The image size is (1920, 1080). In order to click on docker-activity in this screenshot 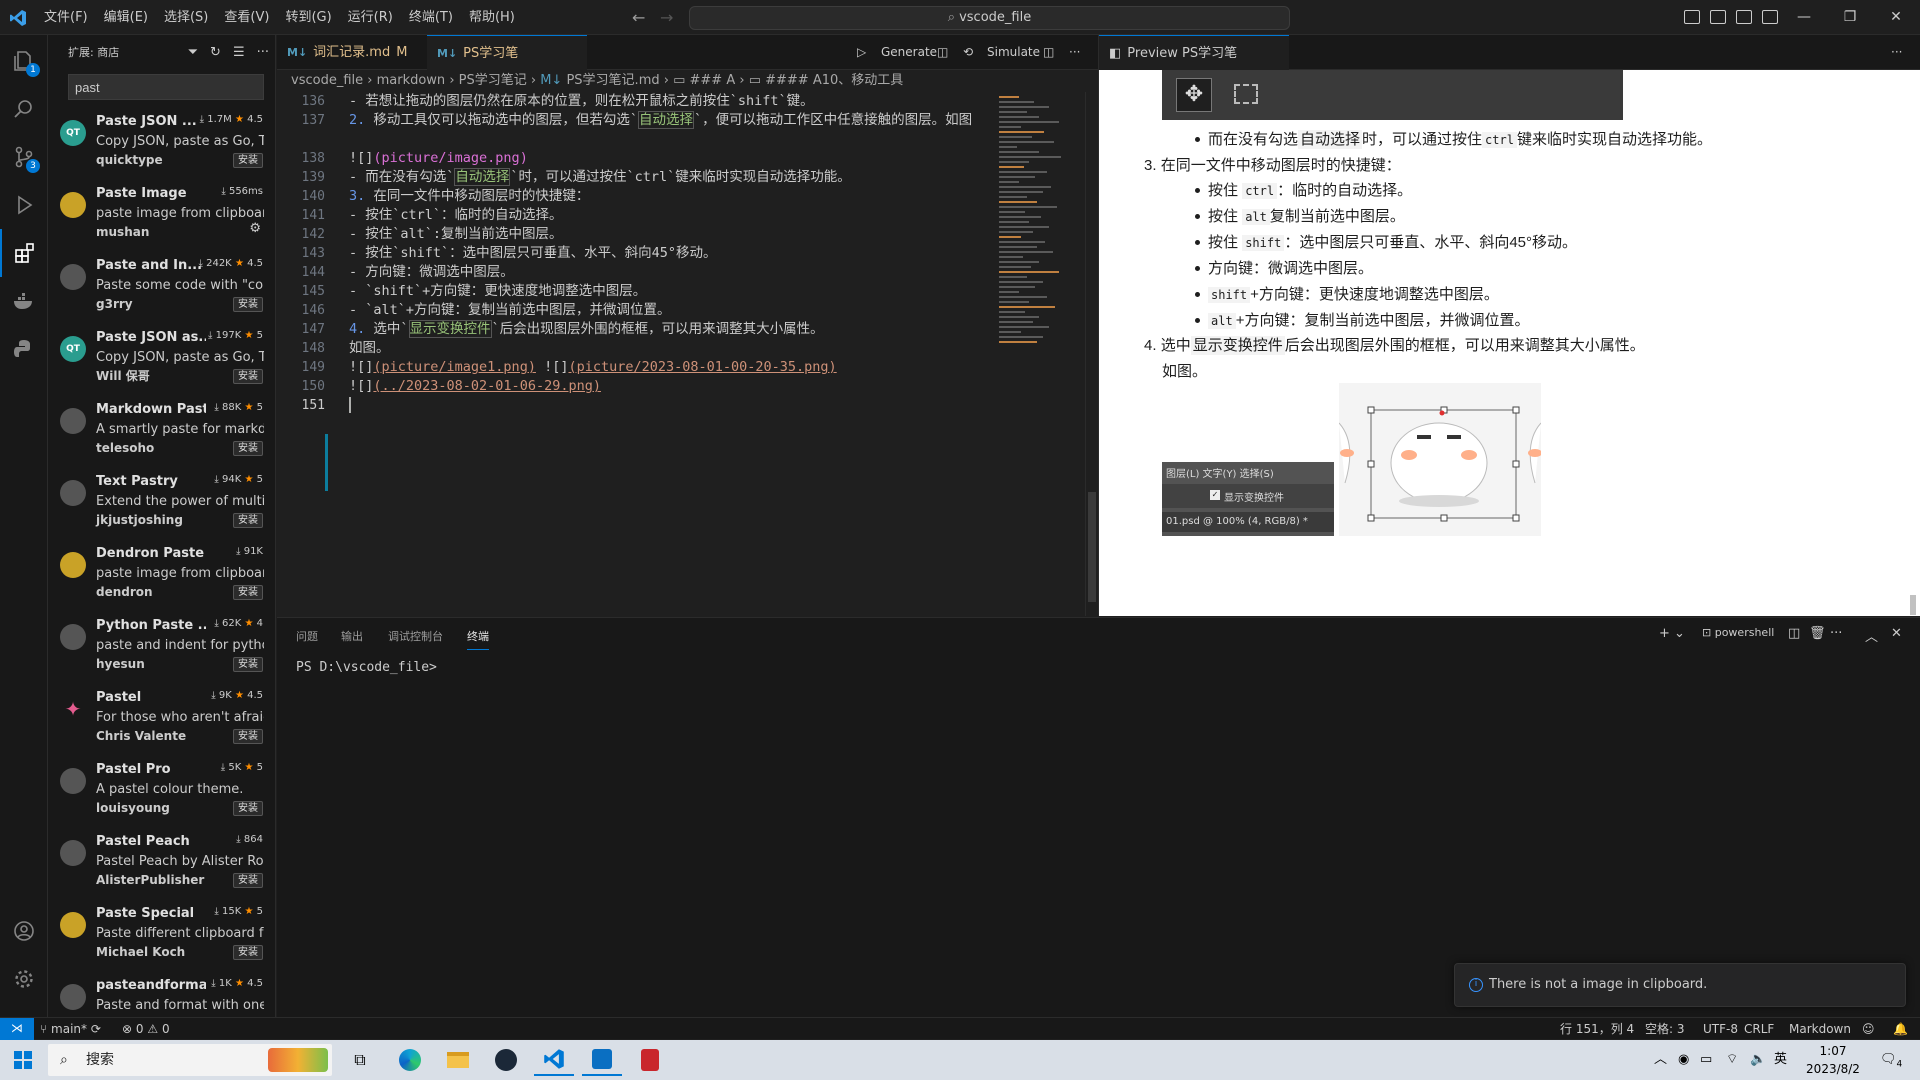, I will do `click(24, 301)`.